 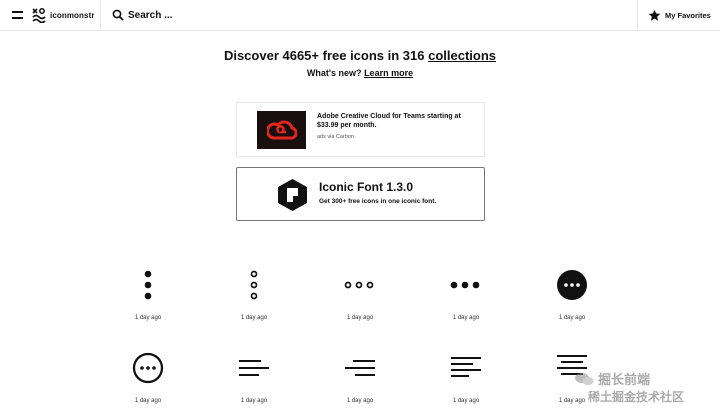 I want to click on hamburger-menu-icon, so click(x=17, y=15).